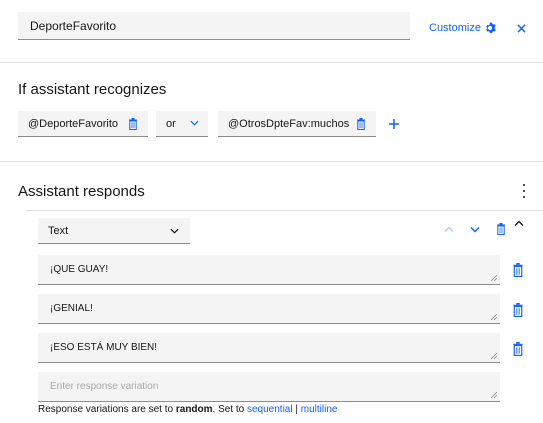  What do you see at coordinates (171, 124) in the screenshot?
I see `operator-value: or` at bounding box center [171, 124].